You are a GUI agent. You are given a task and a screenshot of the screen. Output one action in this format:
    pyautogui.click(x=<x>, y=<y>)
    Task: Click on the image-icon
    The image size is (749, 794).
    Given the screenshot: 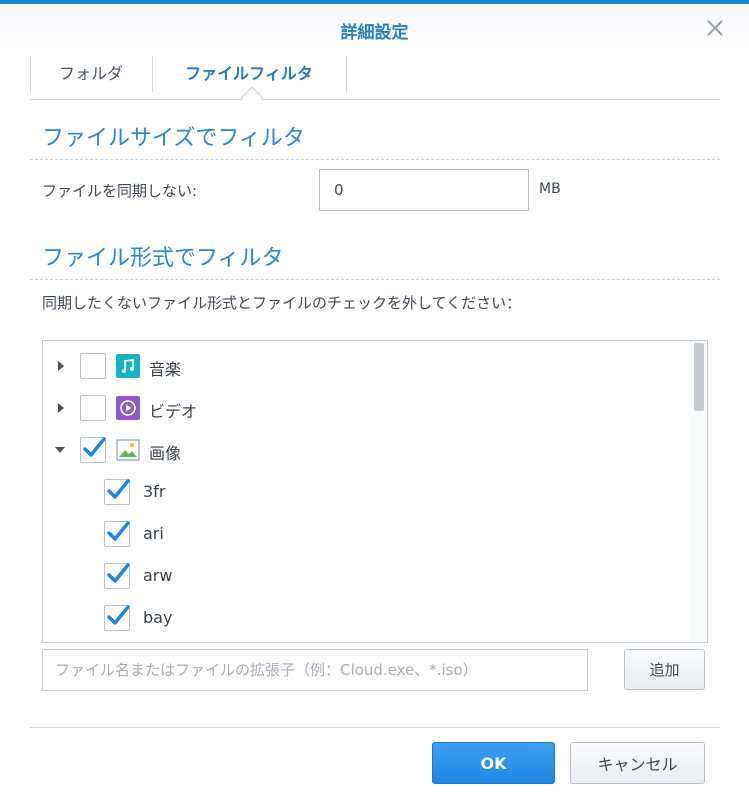 What is the action you would take?
    pyautogui.click(x=128, y=450)
    